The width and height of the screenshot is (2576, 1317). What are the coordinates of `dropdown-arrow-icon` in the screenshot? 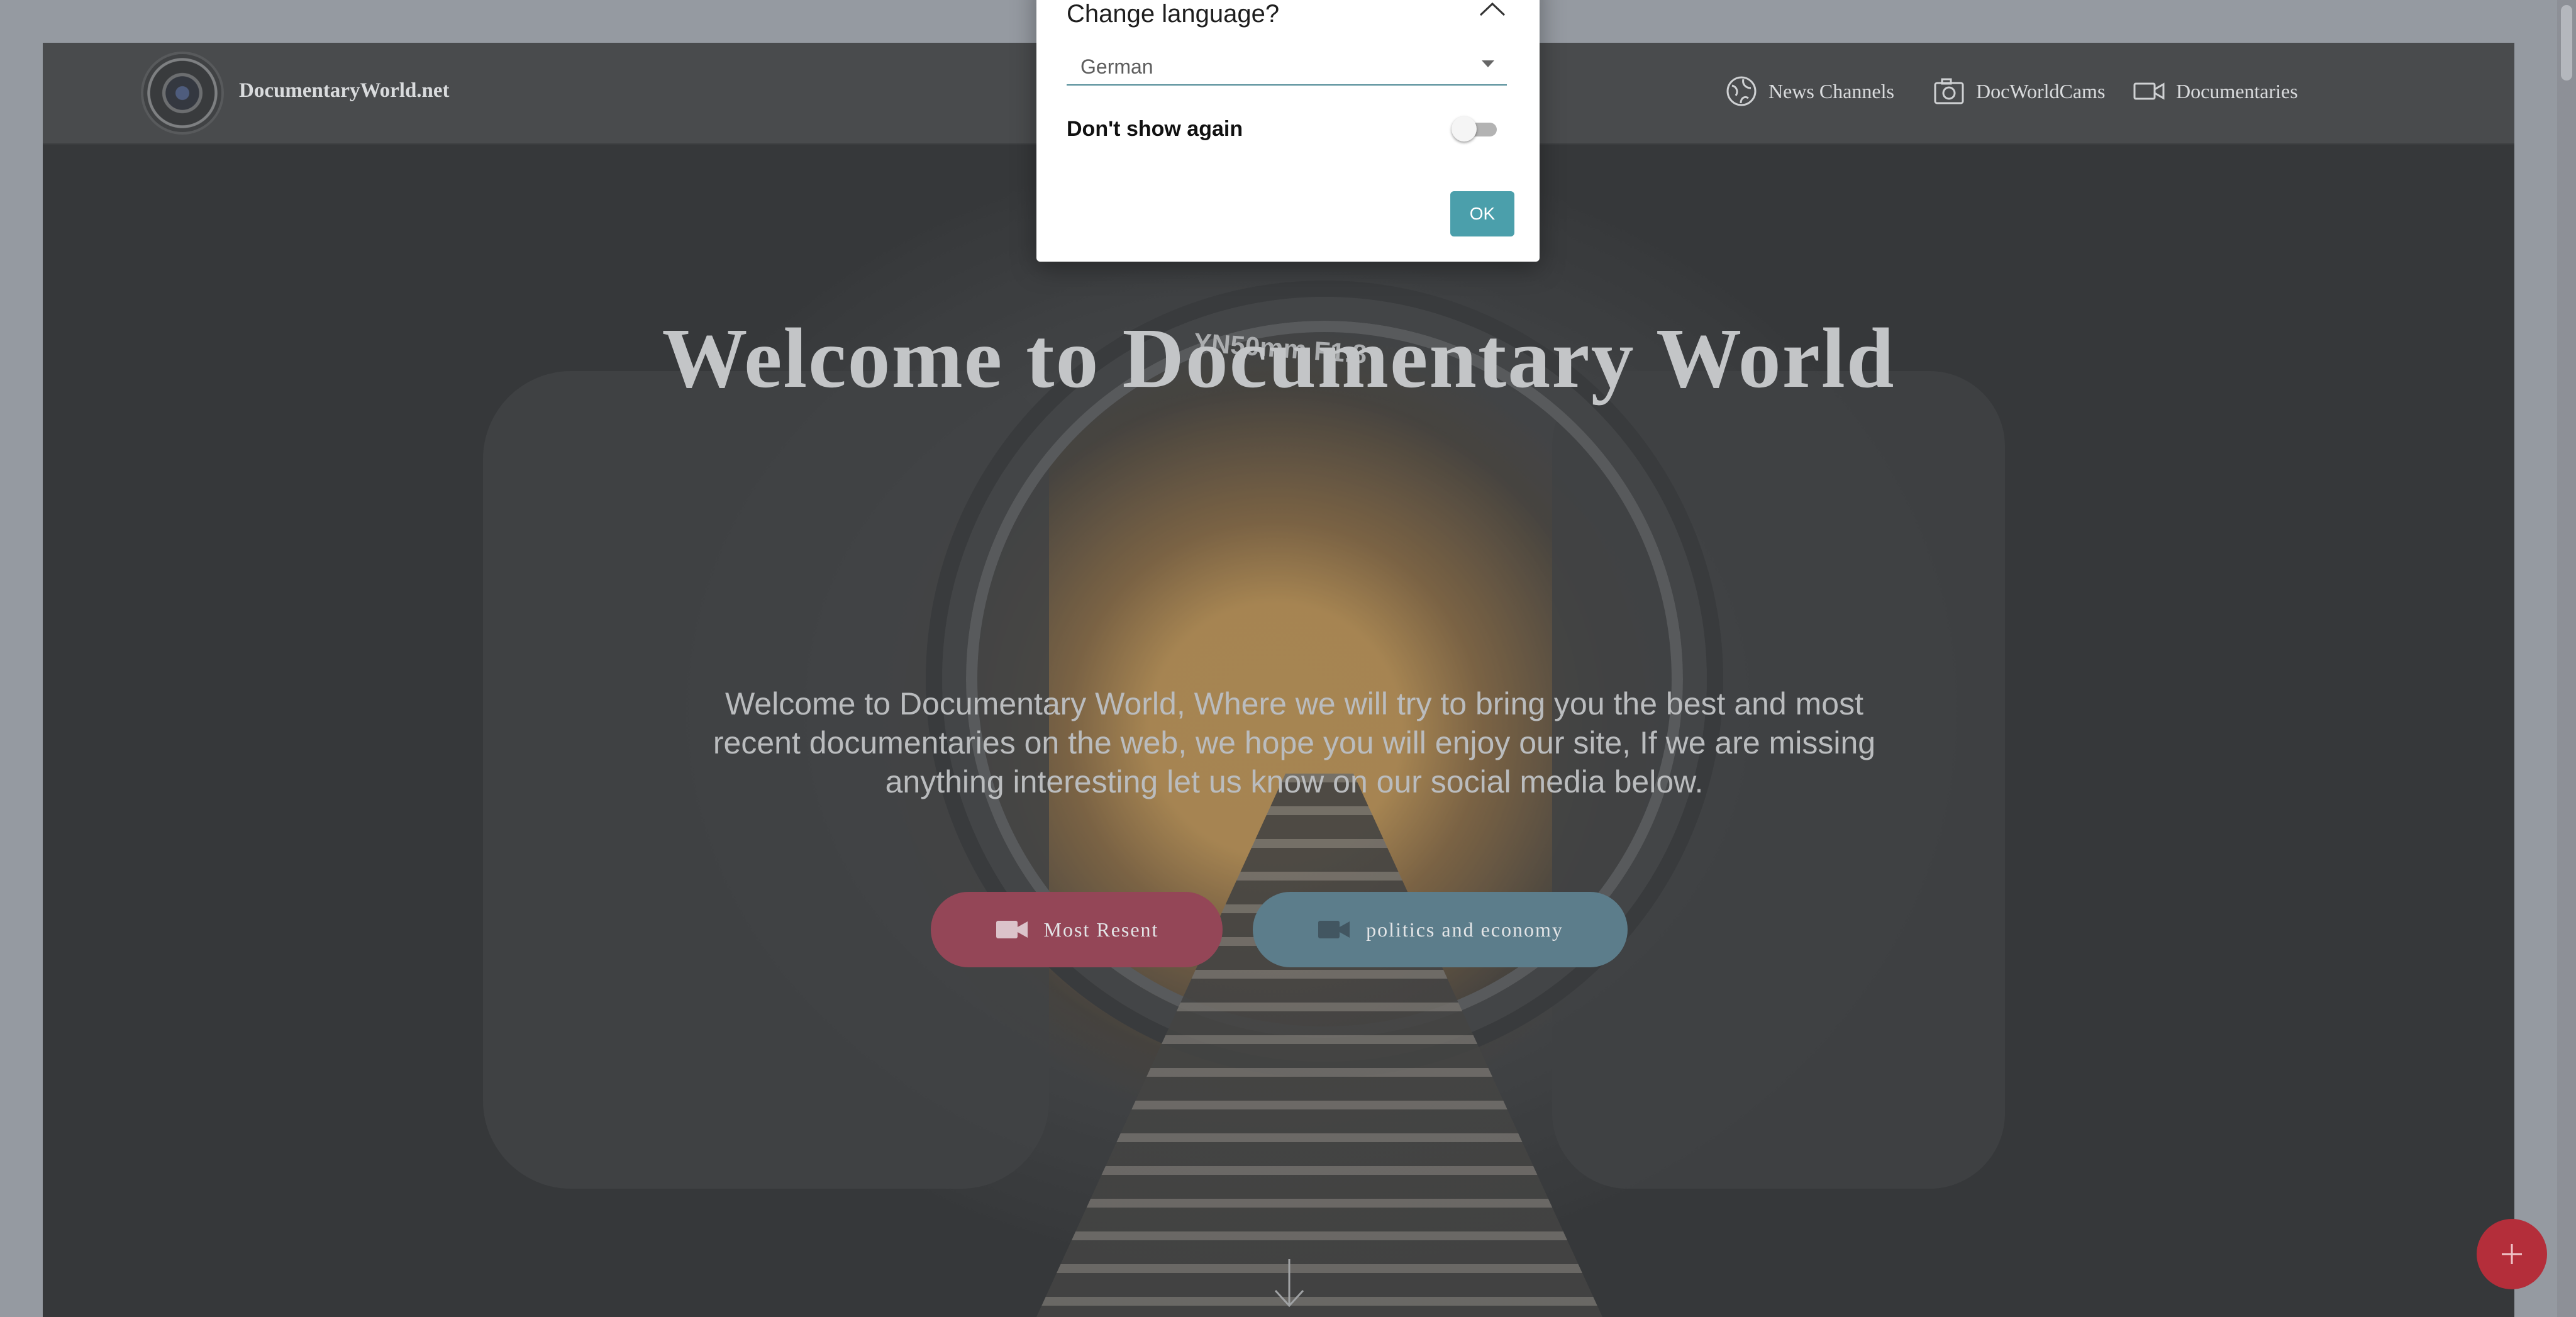 It's located at (1488, 63).